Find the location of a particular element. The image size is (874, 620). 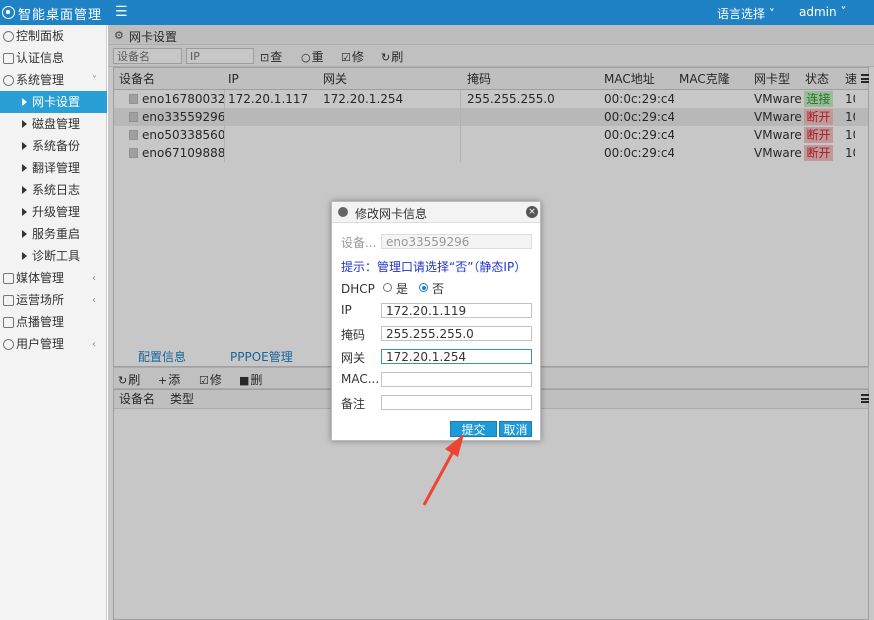

device-field is located at coordinates (456, 241).